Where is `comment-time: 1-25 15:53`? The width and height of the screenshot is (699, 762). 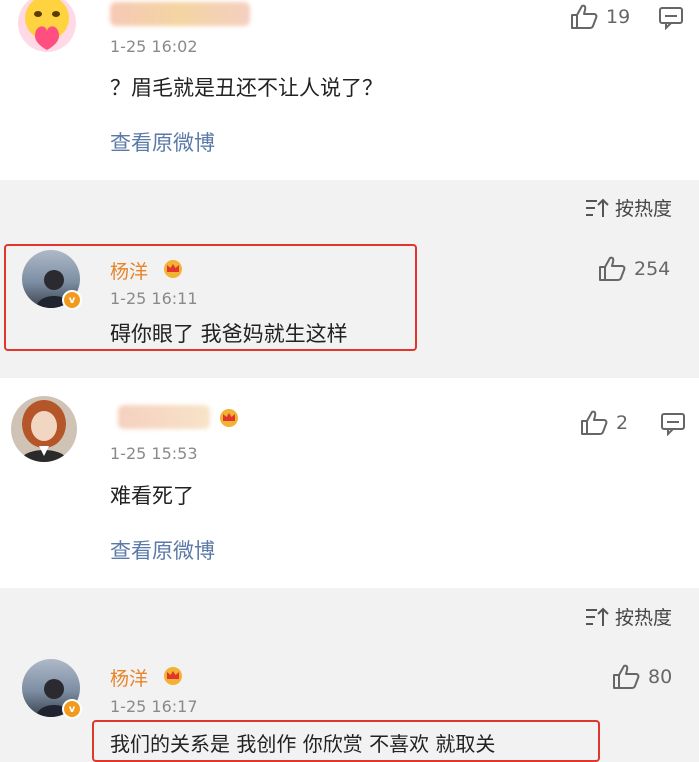 comment-time: 1-25 15:53 is located at coordinates (154, 453).